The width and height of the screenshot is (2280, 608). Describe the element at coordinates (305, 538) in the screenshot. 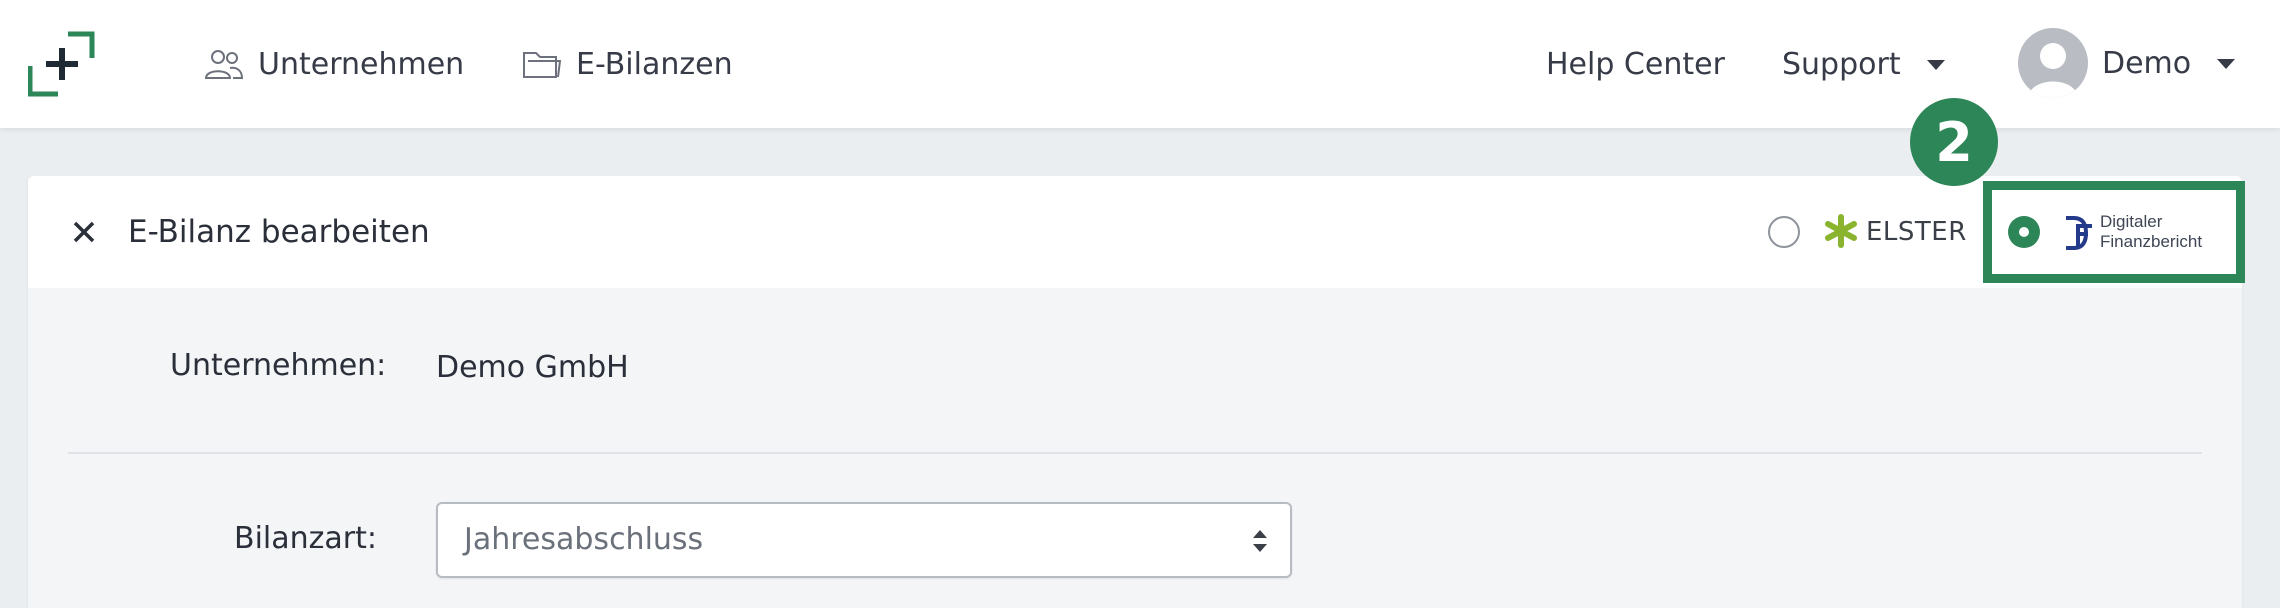

I see `bilanzart-label: Bilanzart:` at that location.